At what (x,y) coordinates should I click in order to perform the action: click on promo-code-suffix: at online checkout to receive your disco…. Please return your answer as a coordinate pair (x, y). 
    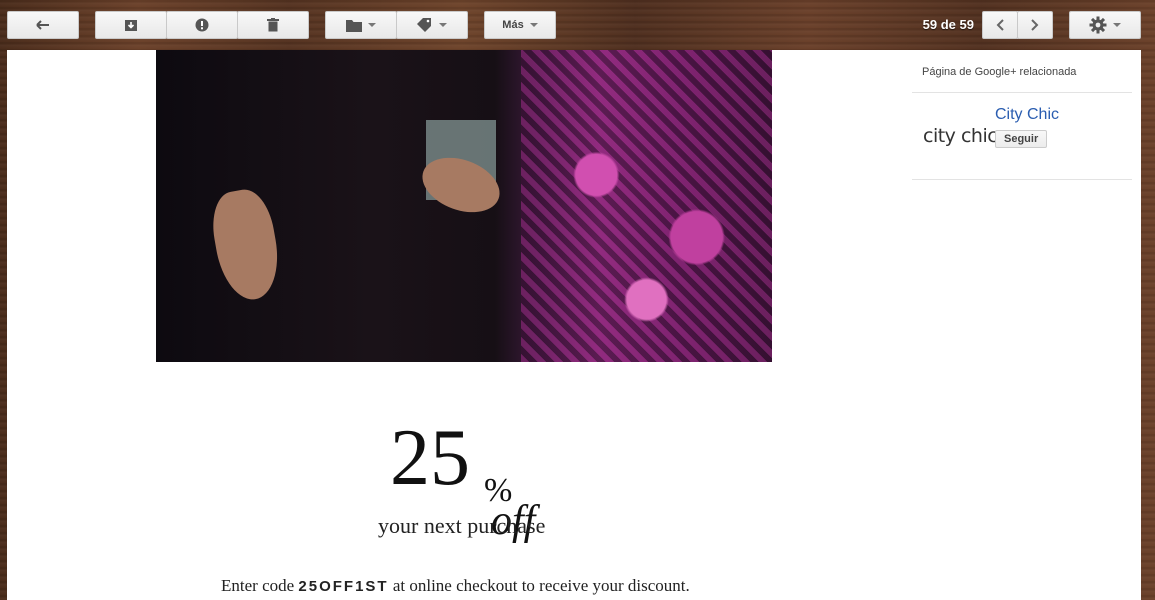
    Looking at the image, I should click on (541, 585).